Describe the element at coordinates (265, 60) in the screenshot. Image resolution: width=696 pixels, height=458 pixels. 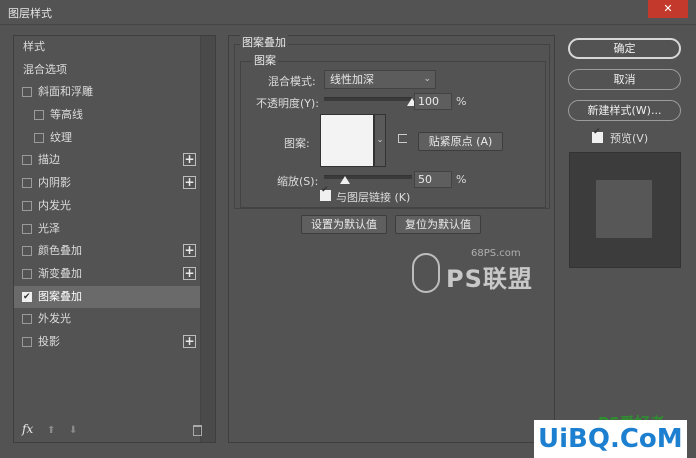
I see `subgroup-title: 图案` at that location.